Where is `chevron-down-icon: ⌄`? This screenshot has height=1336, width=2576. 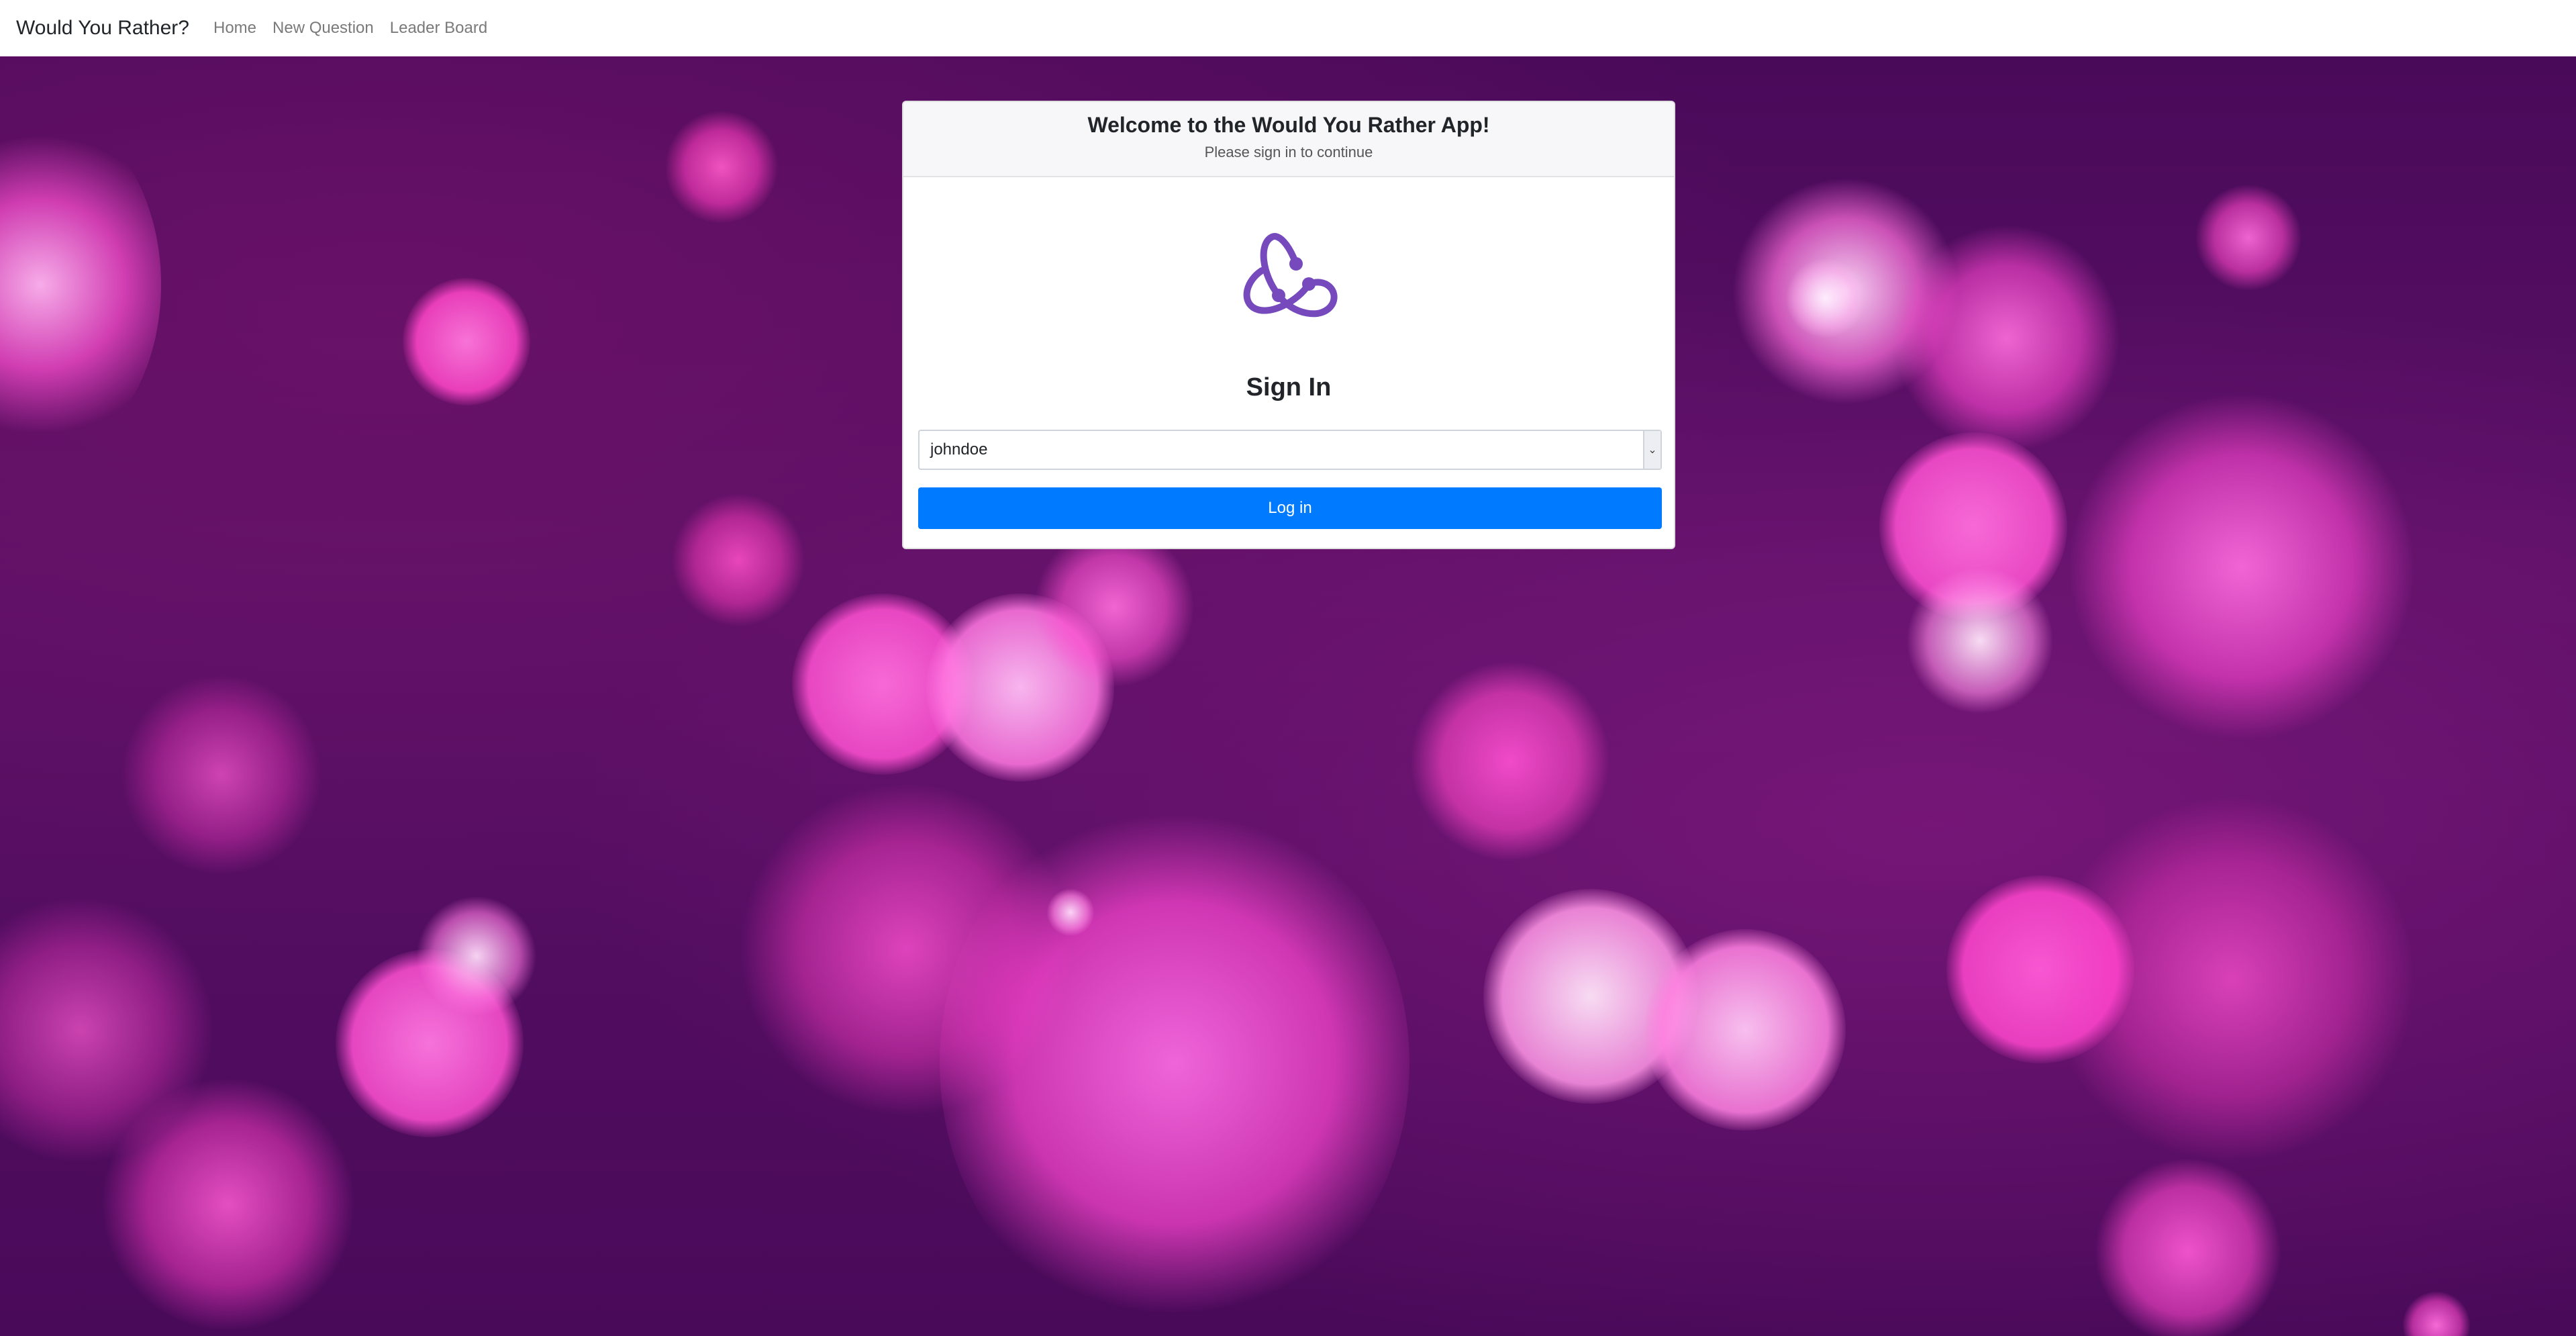
chevron-down-icon: ⌄ is located at coordinates (1652, 450).